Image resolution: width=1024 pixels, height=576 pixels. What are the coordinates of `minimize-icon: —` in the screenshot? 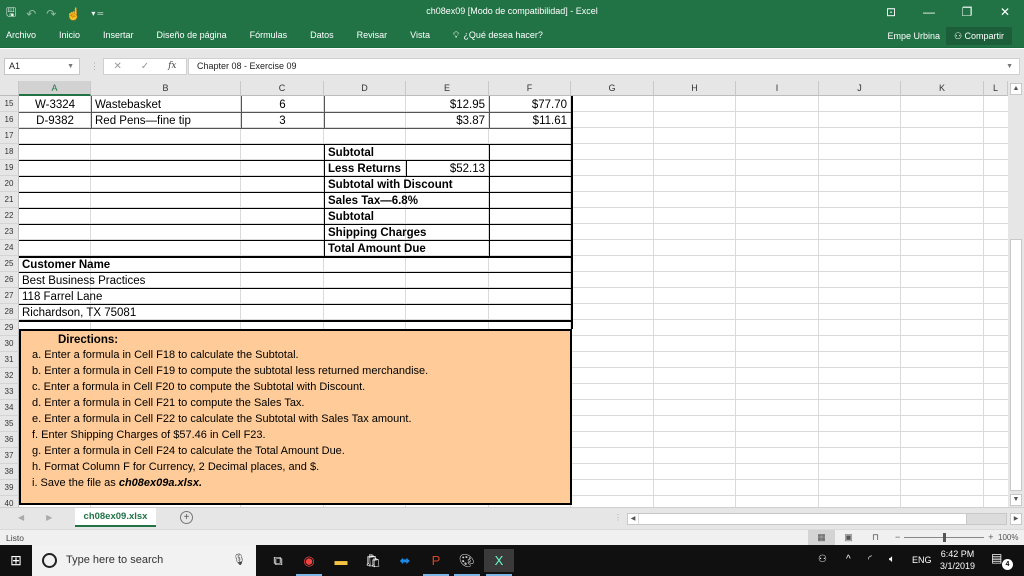 It's located at (929, 12).